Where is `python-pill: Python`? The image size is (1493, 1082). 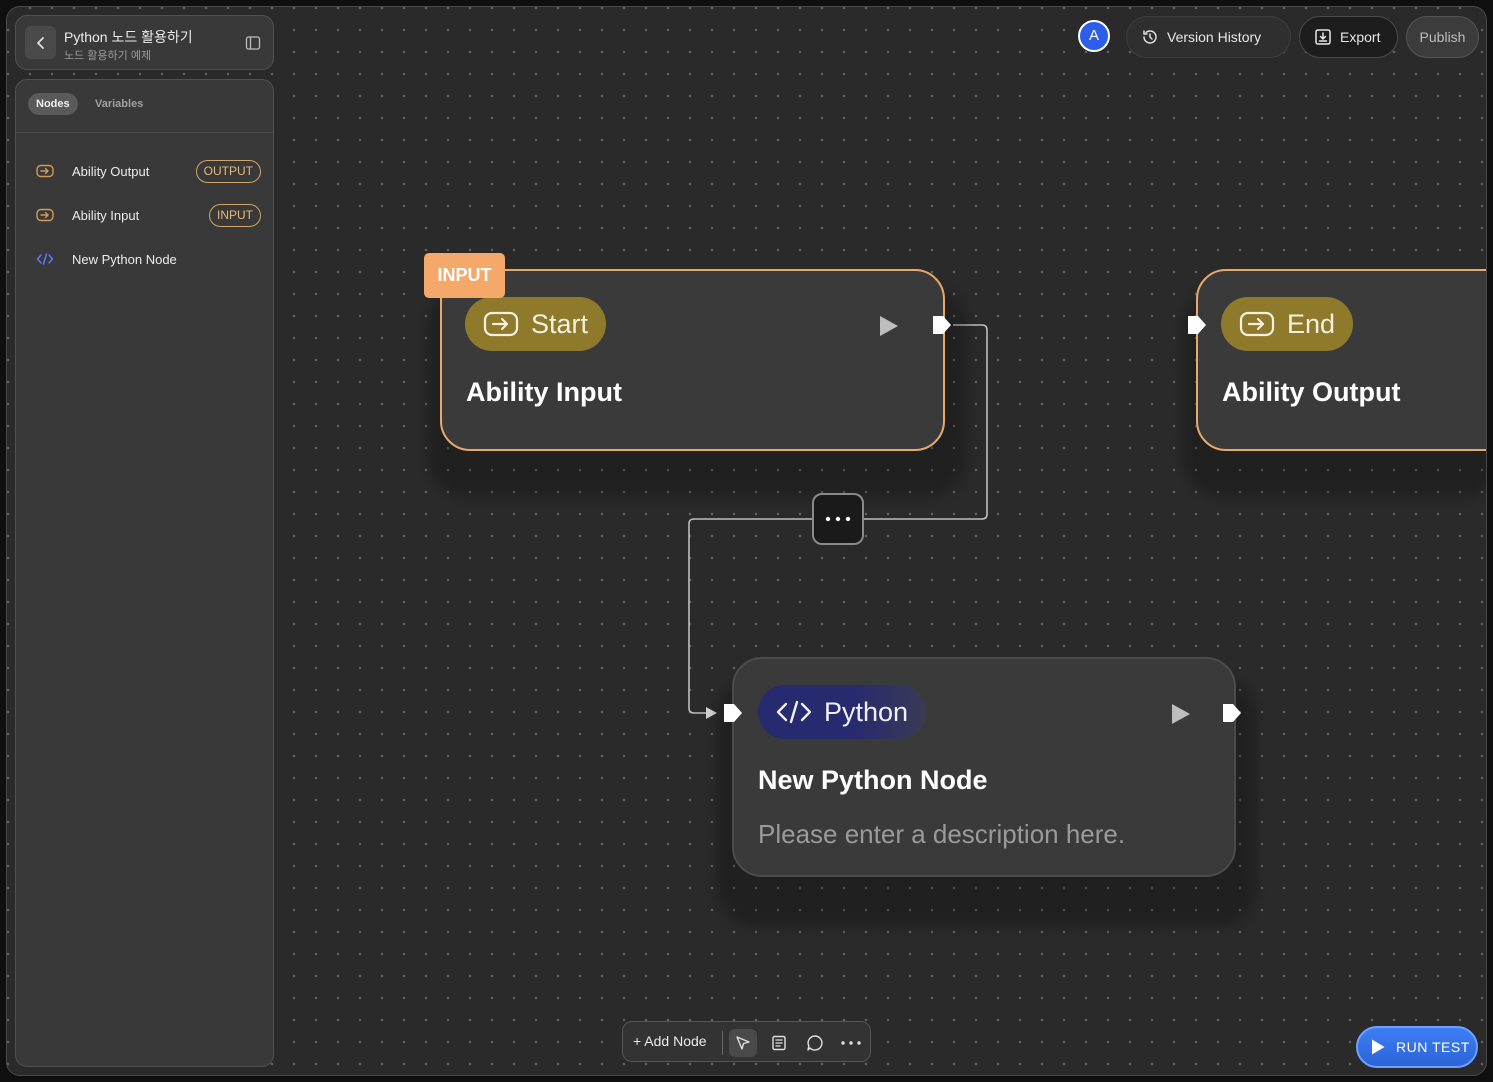
python-pill: Python is located at coordinates (842, 712).